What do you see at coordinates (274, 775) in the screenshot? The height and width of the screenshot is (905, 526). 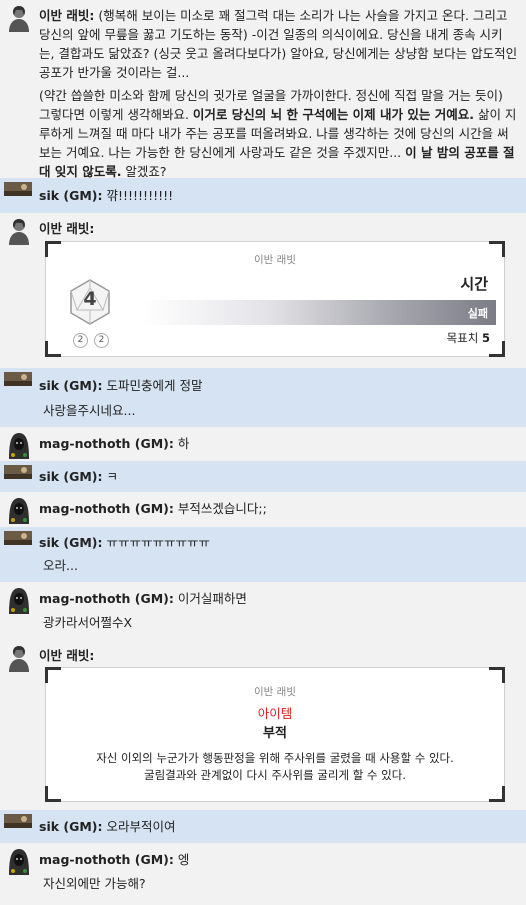 I see `item-description-line: 굴림결과와 관계없이 다시 주사위를 굴리게 할 수 있다.` at bounding box center [274, 775].